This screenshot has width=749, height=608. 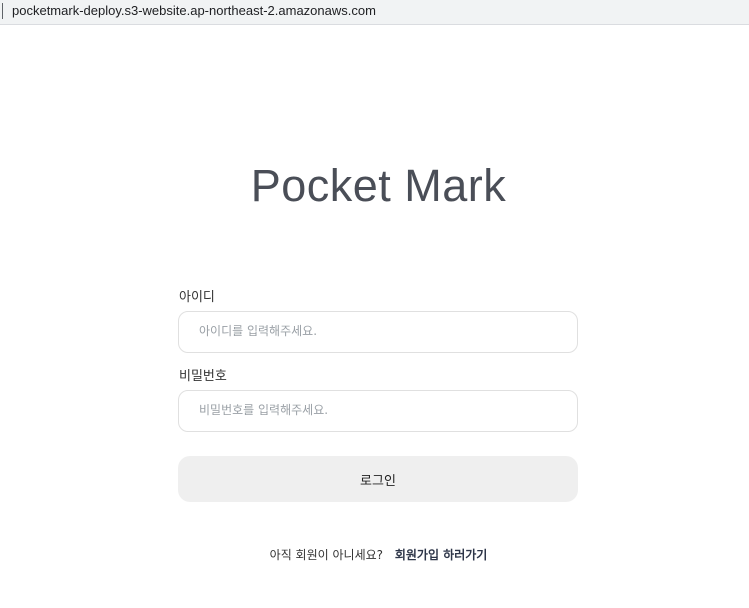 What do you see at coordinates (326, 555) in the screenshot?
I see `signup-prompt: 아직 회원이 아니세요?` at bounding box center [326, 555].